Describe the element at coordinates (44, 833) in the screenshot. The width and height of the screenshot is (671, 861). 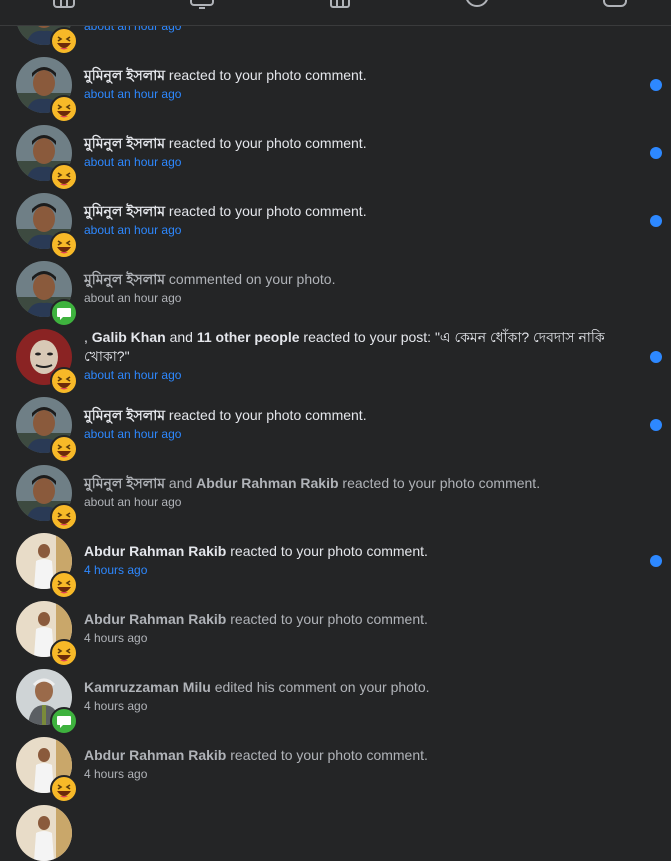
I see `avatar` at that location.